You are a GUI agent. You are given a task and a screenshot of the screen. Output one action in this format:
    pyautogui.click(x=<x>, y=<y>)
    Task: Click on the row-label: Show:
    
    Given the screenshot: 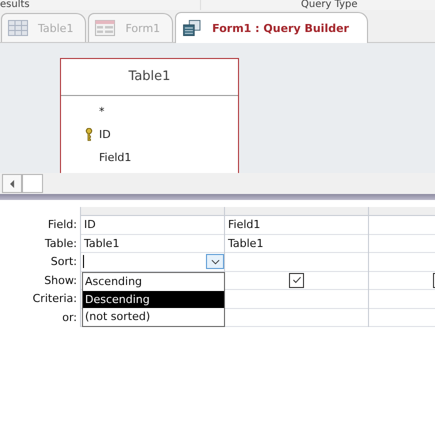 What is the action you would take?
    pyautogui.click(x=60, y=280)
    